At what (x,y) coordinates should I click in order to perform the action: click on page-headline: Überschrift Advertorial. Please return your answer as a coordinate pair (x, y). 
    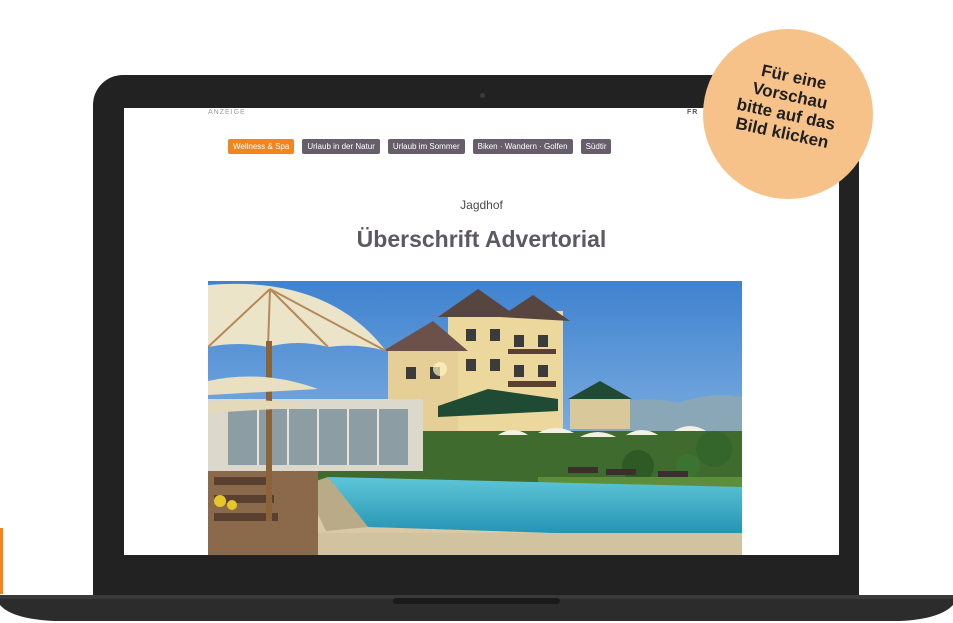
    Looking at the image, I should click on (481, 239).